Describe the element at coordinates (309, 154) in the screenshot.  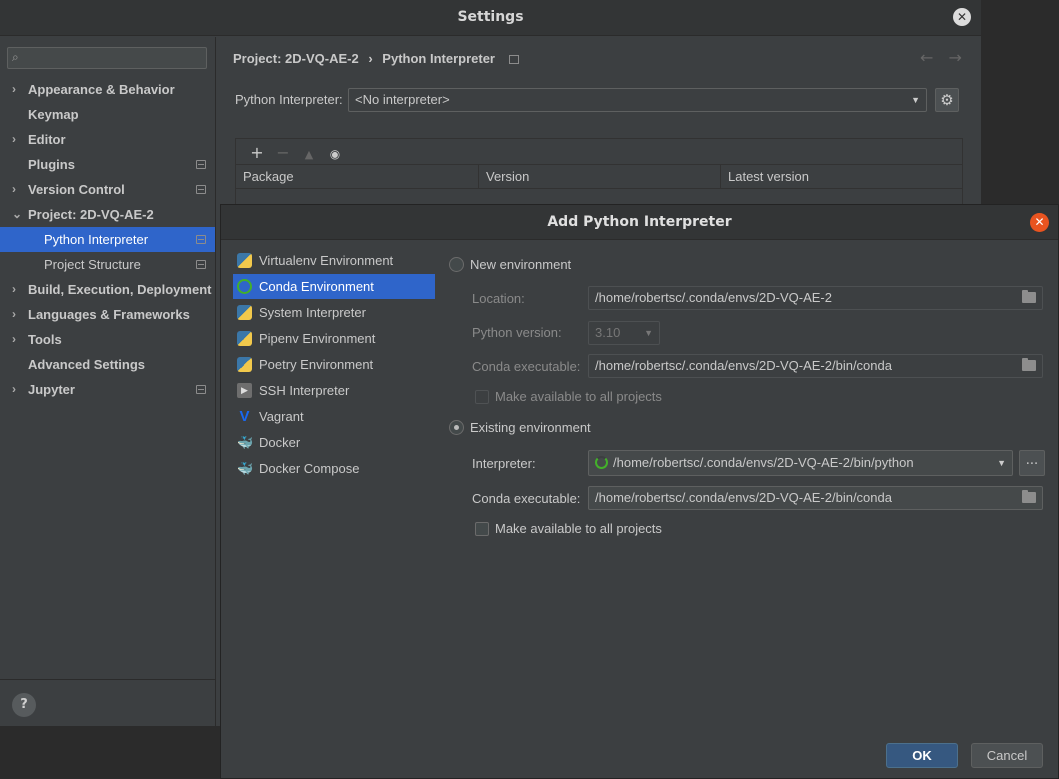
I see `upgrade-package-icon: ▲` at that location.